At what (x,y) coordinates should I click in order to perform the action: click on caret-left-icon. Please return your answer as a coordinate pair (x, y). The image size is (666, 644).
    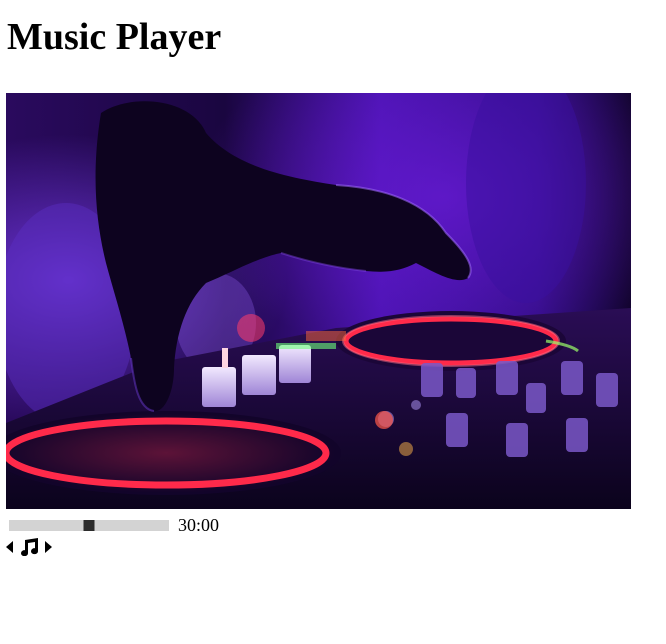
    Looking at the image, I should click on (9, 547).